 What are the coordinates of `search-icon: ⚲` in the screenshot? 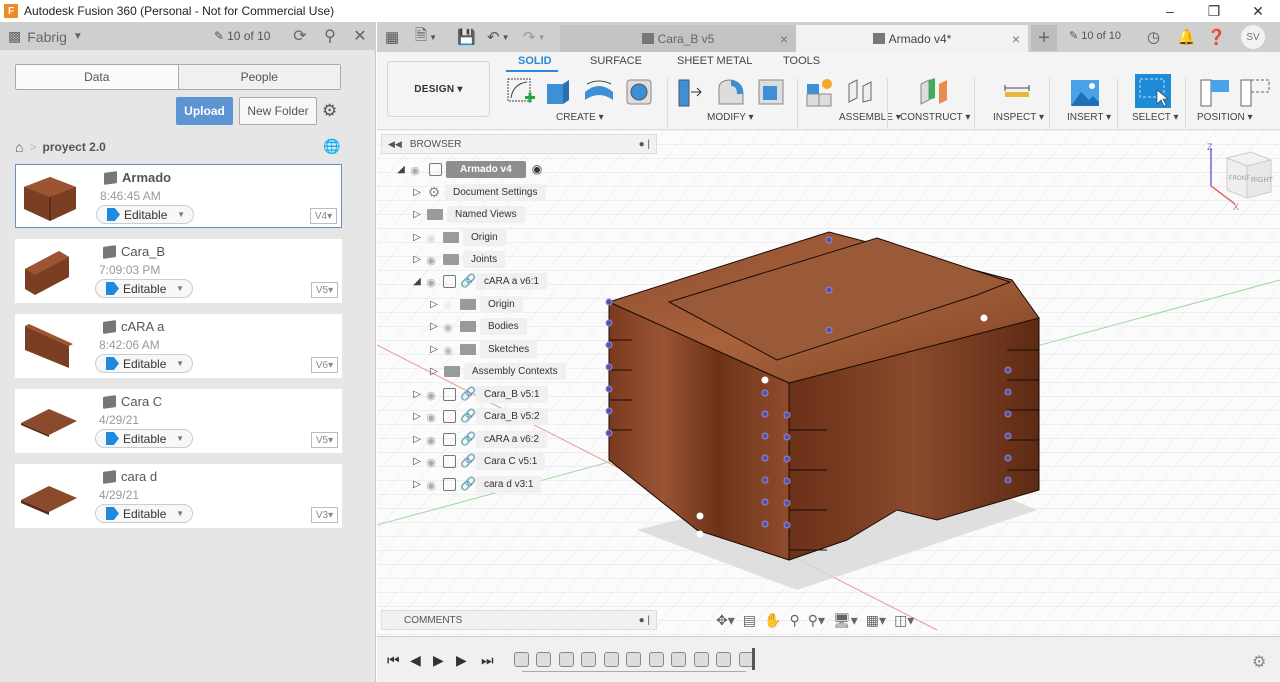 It's located at (330, 36).